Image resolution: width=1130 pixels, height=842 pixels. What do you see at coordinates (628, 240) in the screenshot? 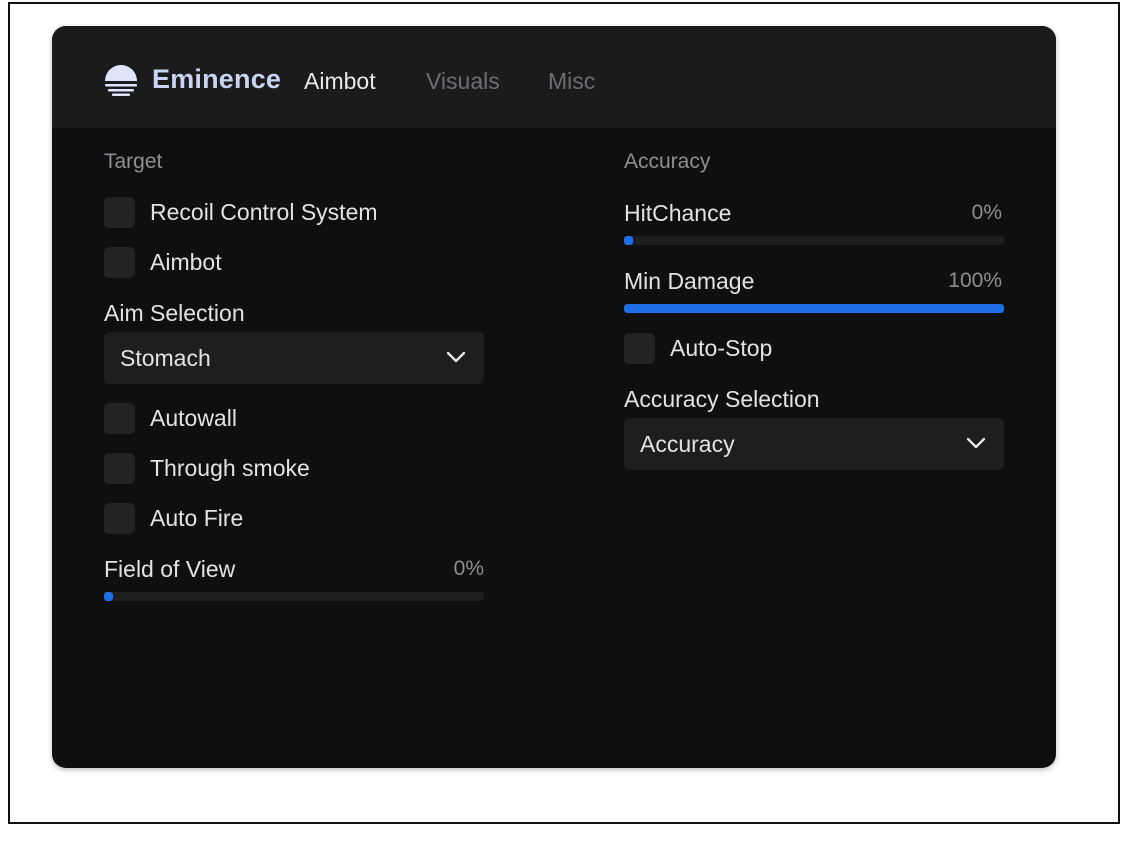
I see `hitchance-slider-fill` at bounding box center [628, 240].